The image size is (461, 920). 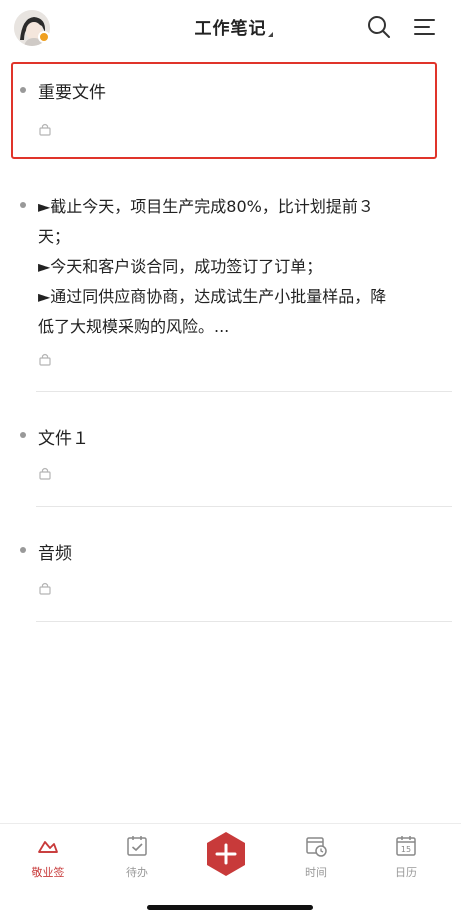 I want to click on tab-label: 待办, so click(x=137, y=872).